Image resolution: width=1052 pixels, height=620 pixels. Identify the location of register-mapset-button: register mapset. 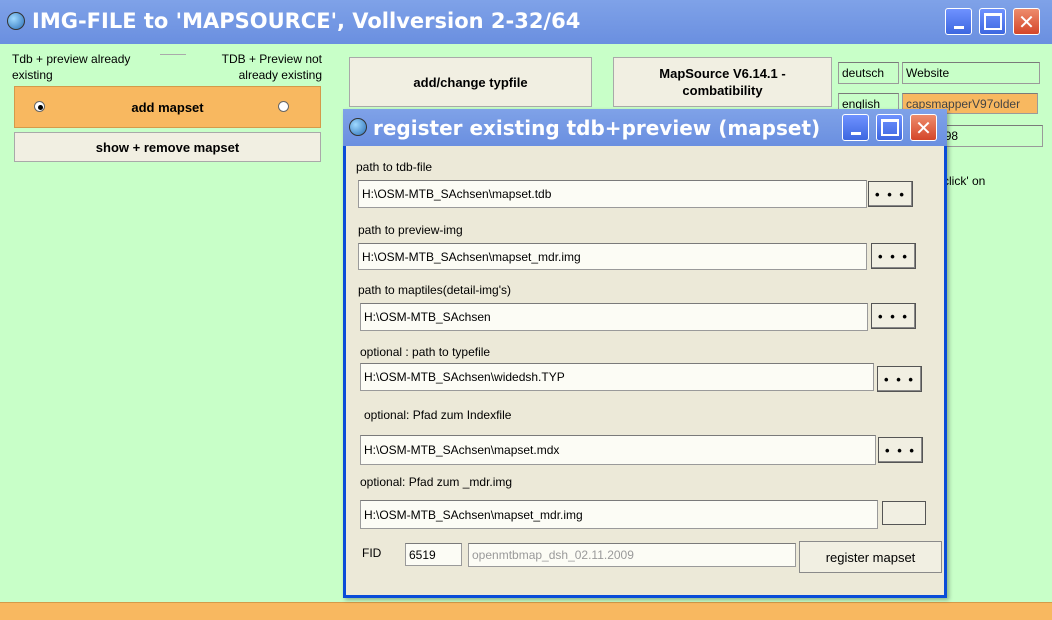
(870, 557).